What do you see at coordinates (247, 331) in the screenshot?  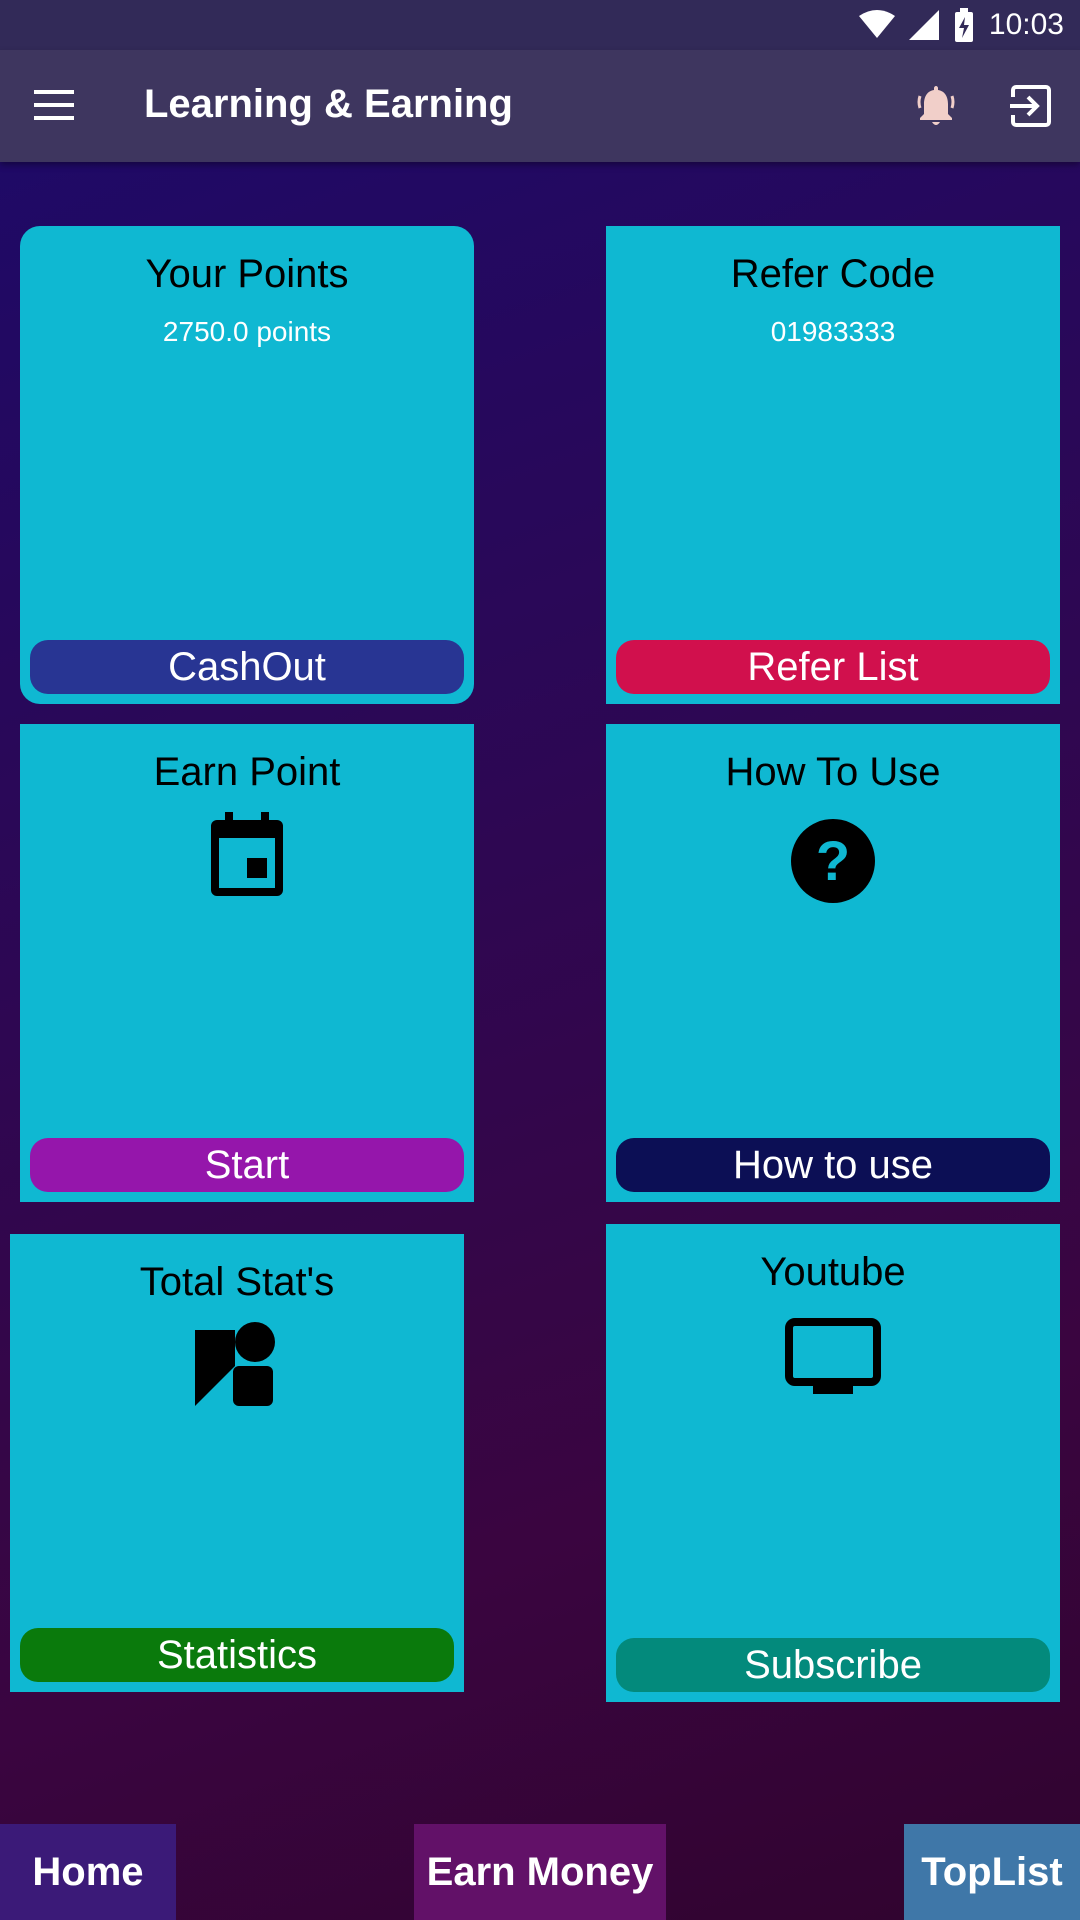 I see `points-value: 2750.0 points` at bounding box center [247, 331].